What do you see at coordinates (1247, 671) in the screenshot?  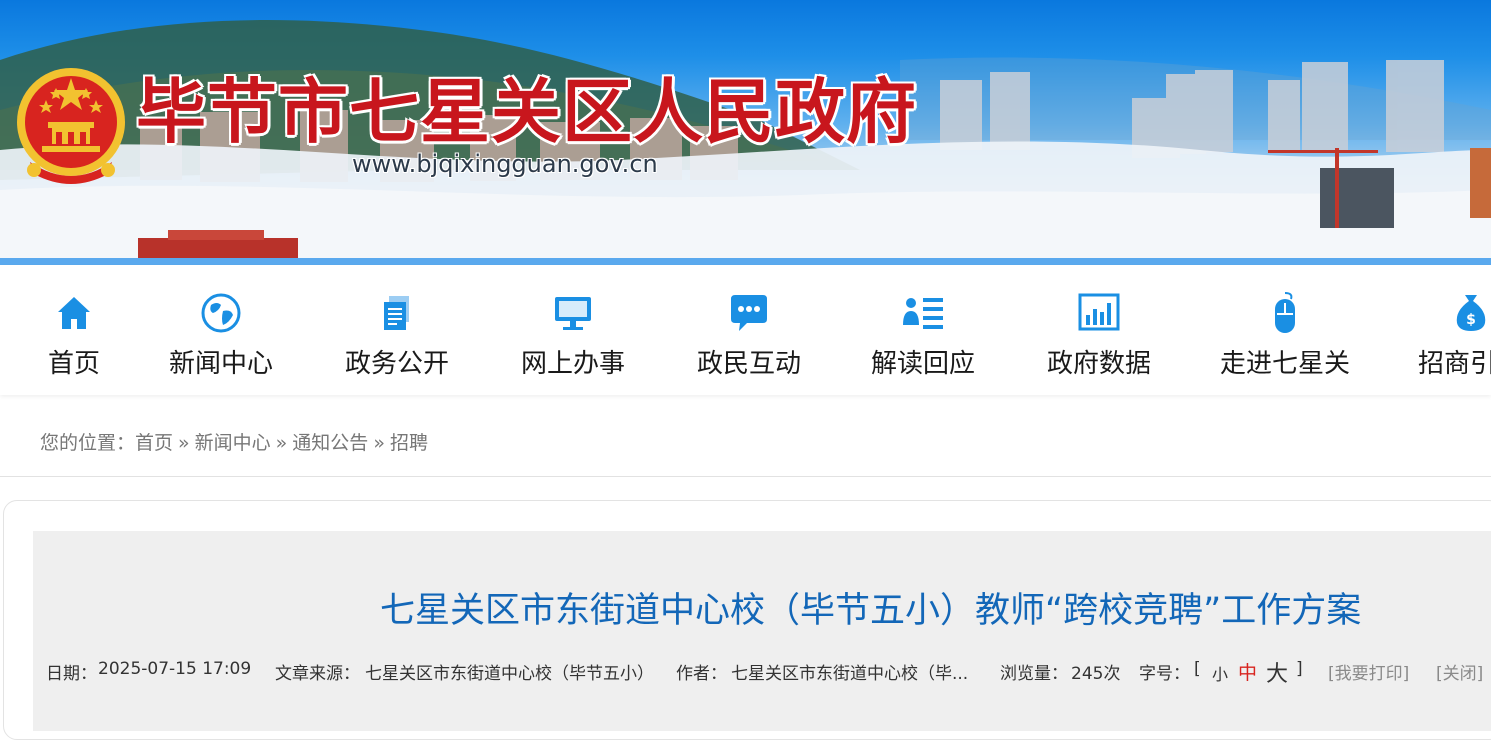 I see `font-size-medium-button: 中` at bounding box center [1247, 671].